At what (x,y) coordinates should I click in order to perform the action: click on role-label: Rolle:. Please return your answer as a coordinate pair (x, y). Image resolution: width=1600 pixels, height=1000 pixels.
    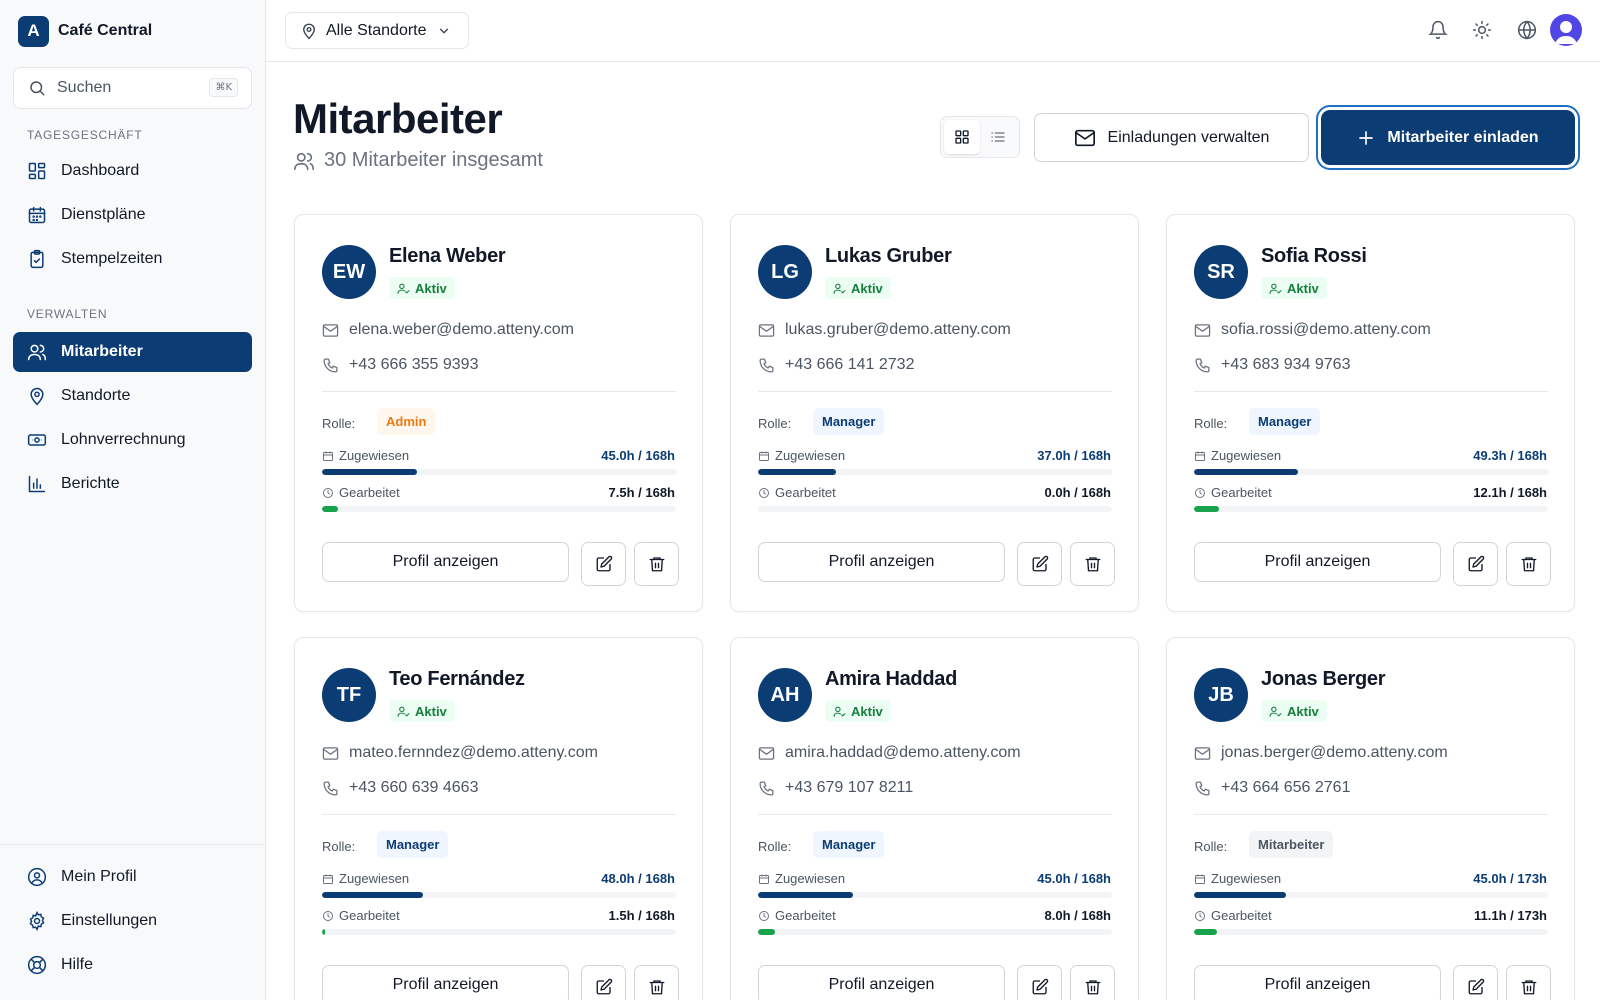
    Looking at the image, I should click on (1211, 423).